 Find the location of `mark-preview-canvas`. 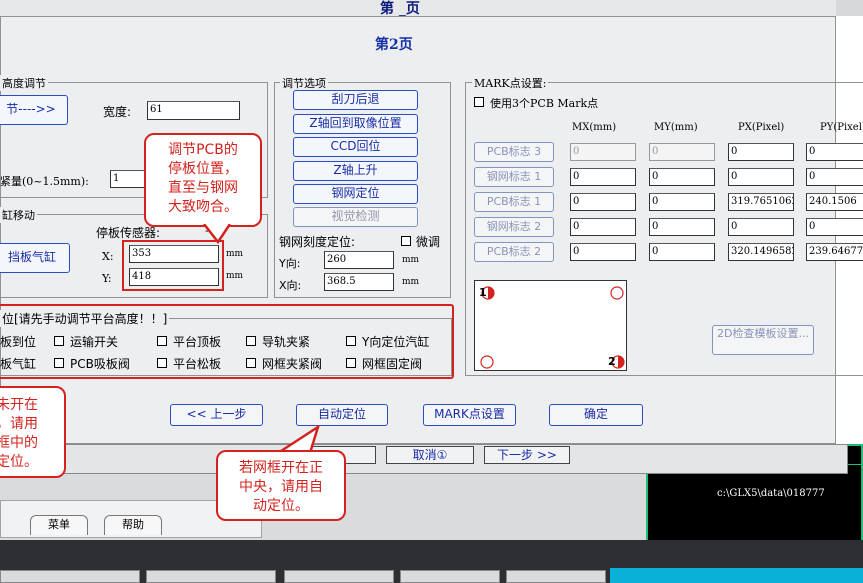

mark-preview-canvas is located at coordinates (550, 325).